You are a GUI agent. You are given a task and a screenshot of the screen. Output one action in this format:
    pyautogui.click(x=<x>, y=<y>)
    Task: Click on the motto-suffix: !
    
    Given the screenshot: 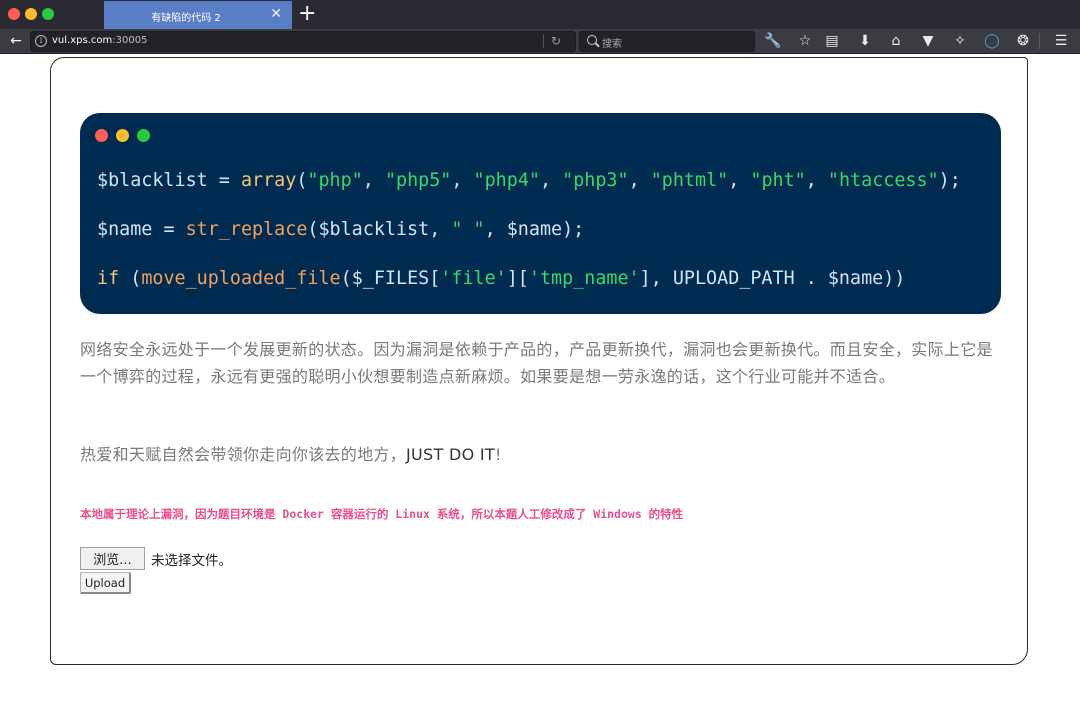 What is the action you would take?
    pyautogui.click(x=498, y=454)
    